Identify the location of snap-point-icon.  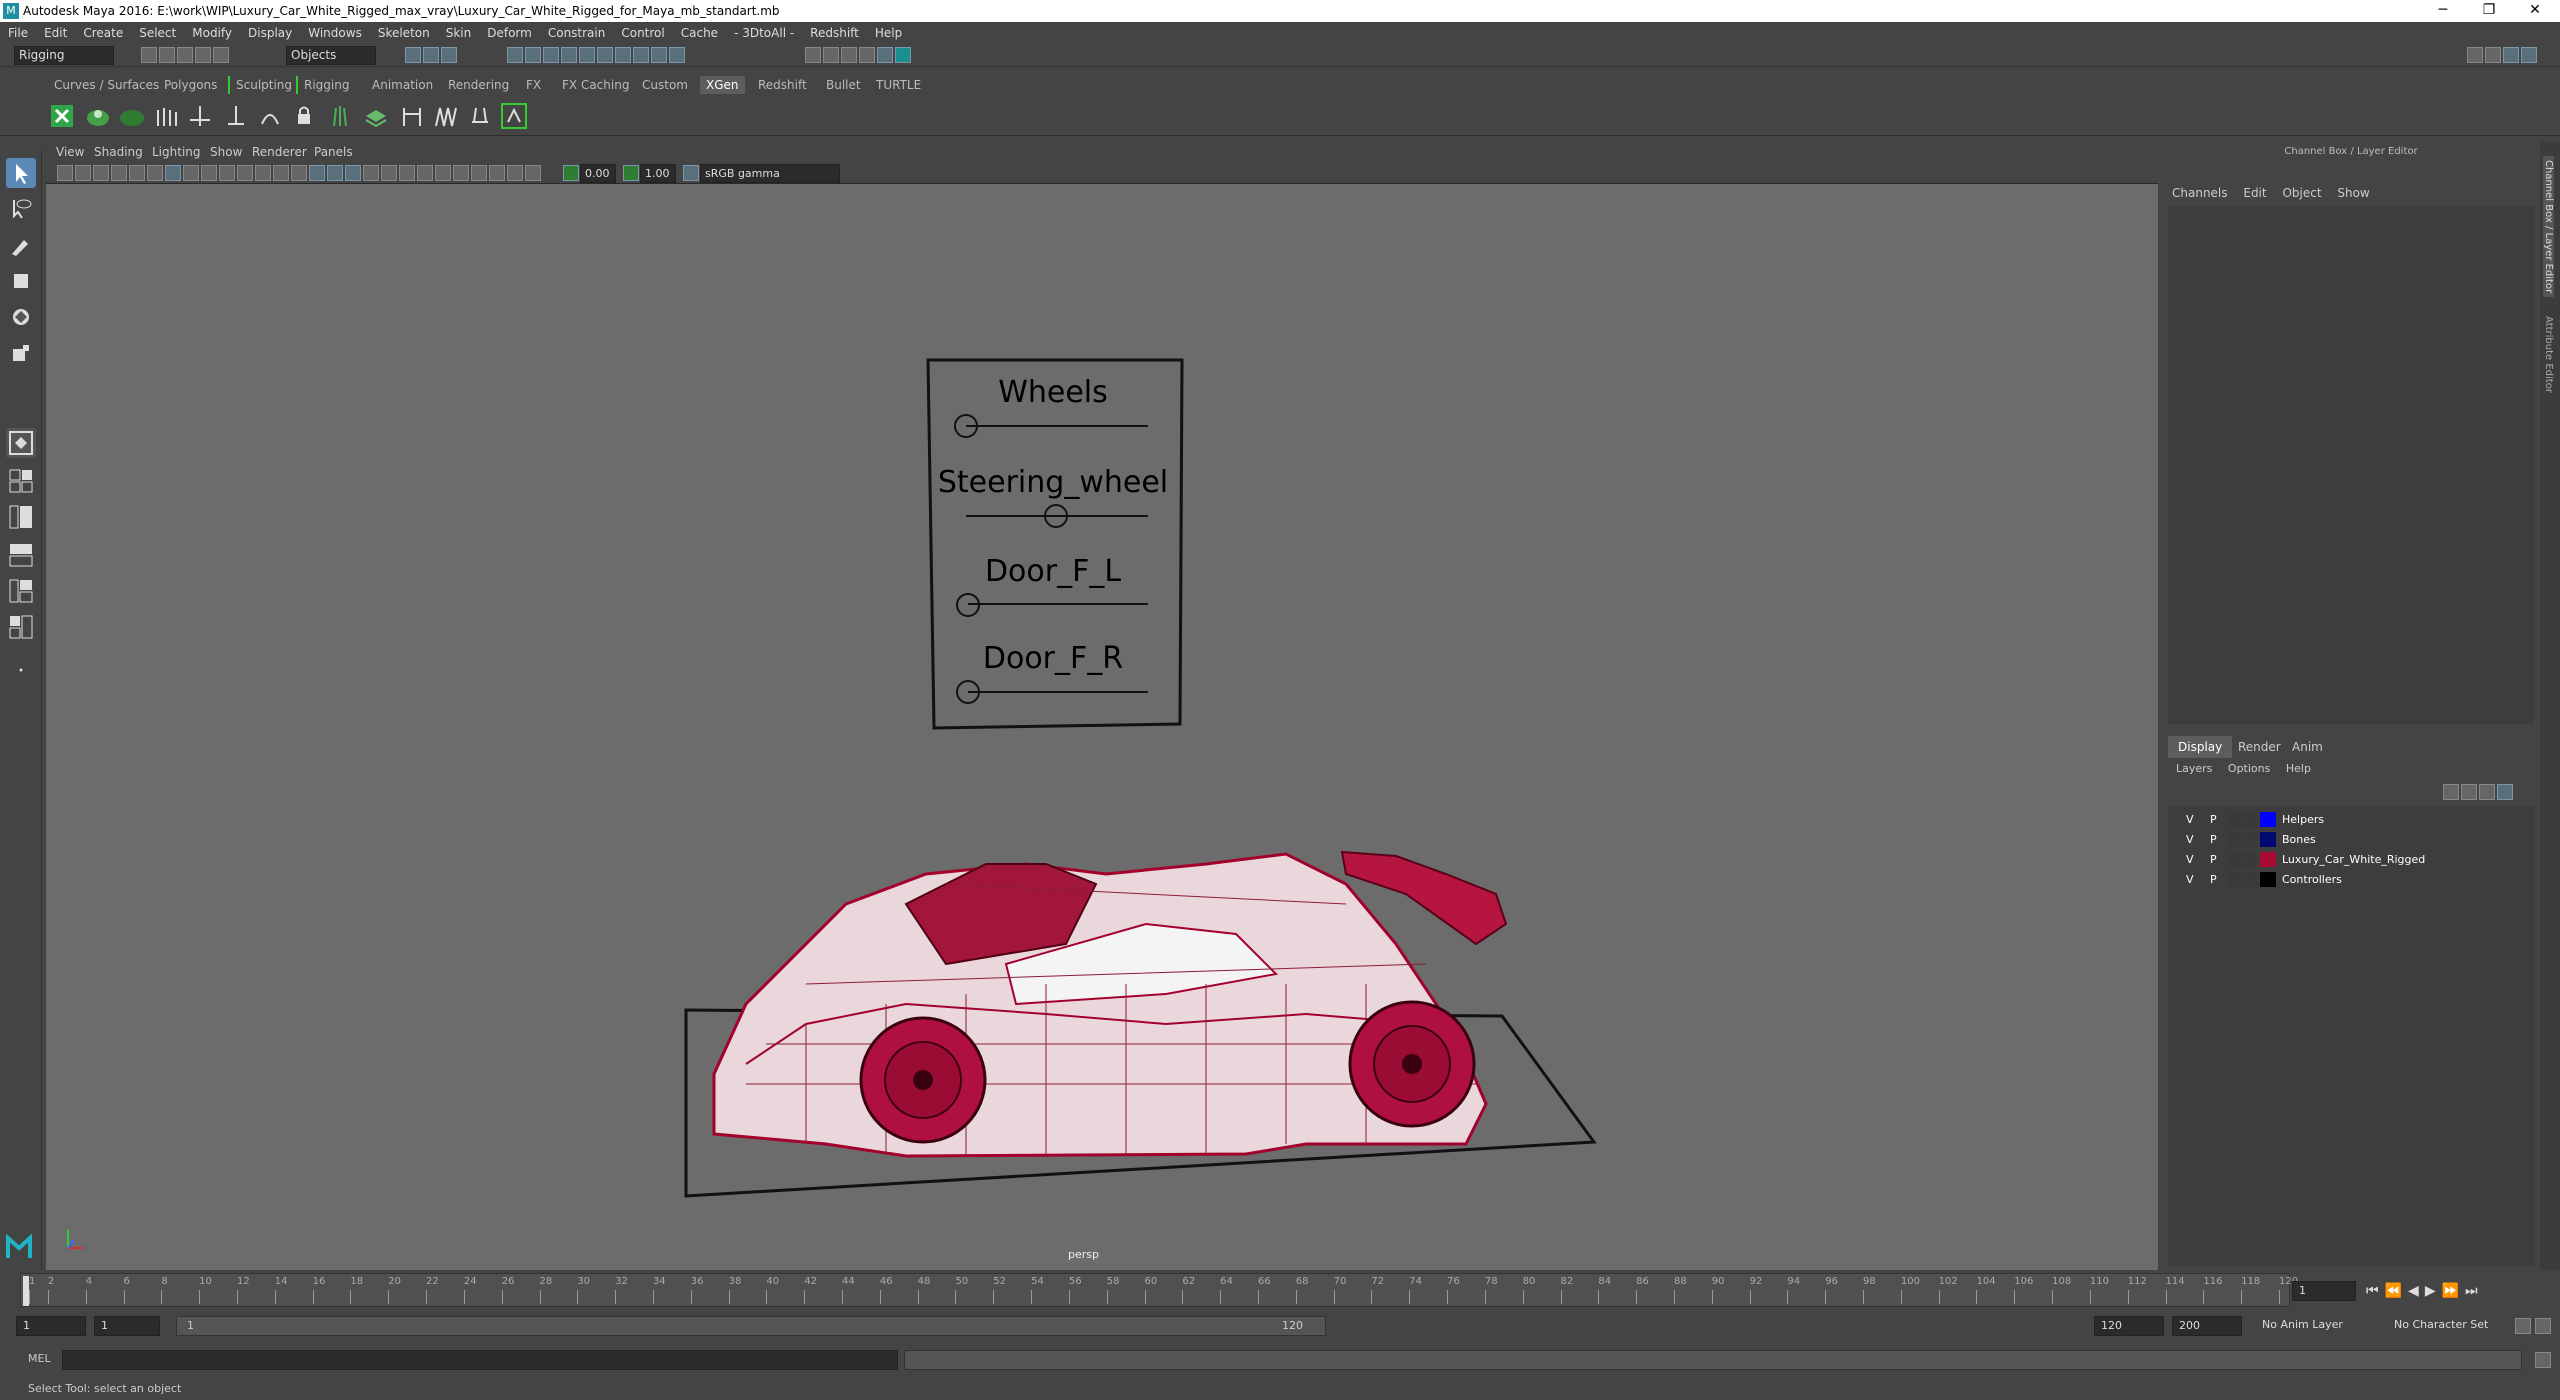
(551, 55).